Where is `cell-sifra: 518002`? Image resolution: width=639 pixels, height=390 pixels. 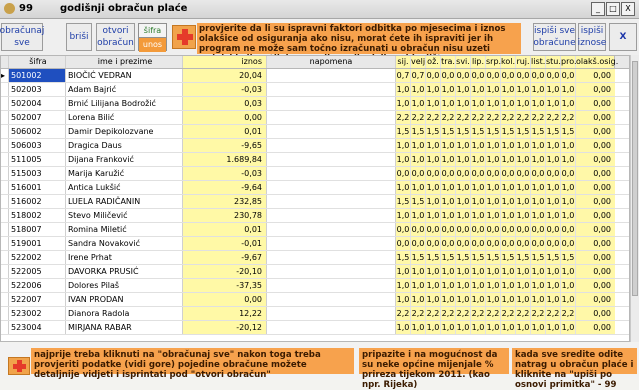 cell-sifra: 518002 is located at coordinates (37, 215).